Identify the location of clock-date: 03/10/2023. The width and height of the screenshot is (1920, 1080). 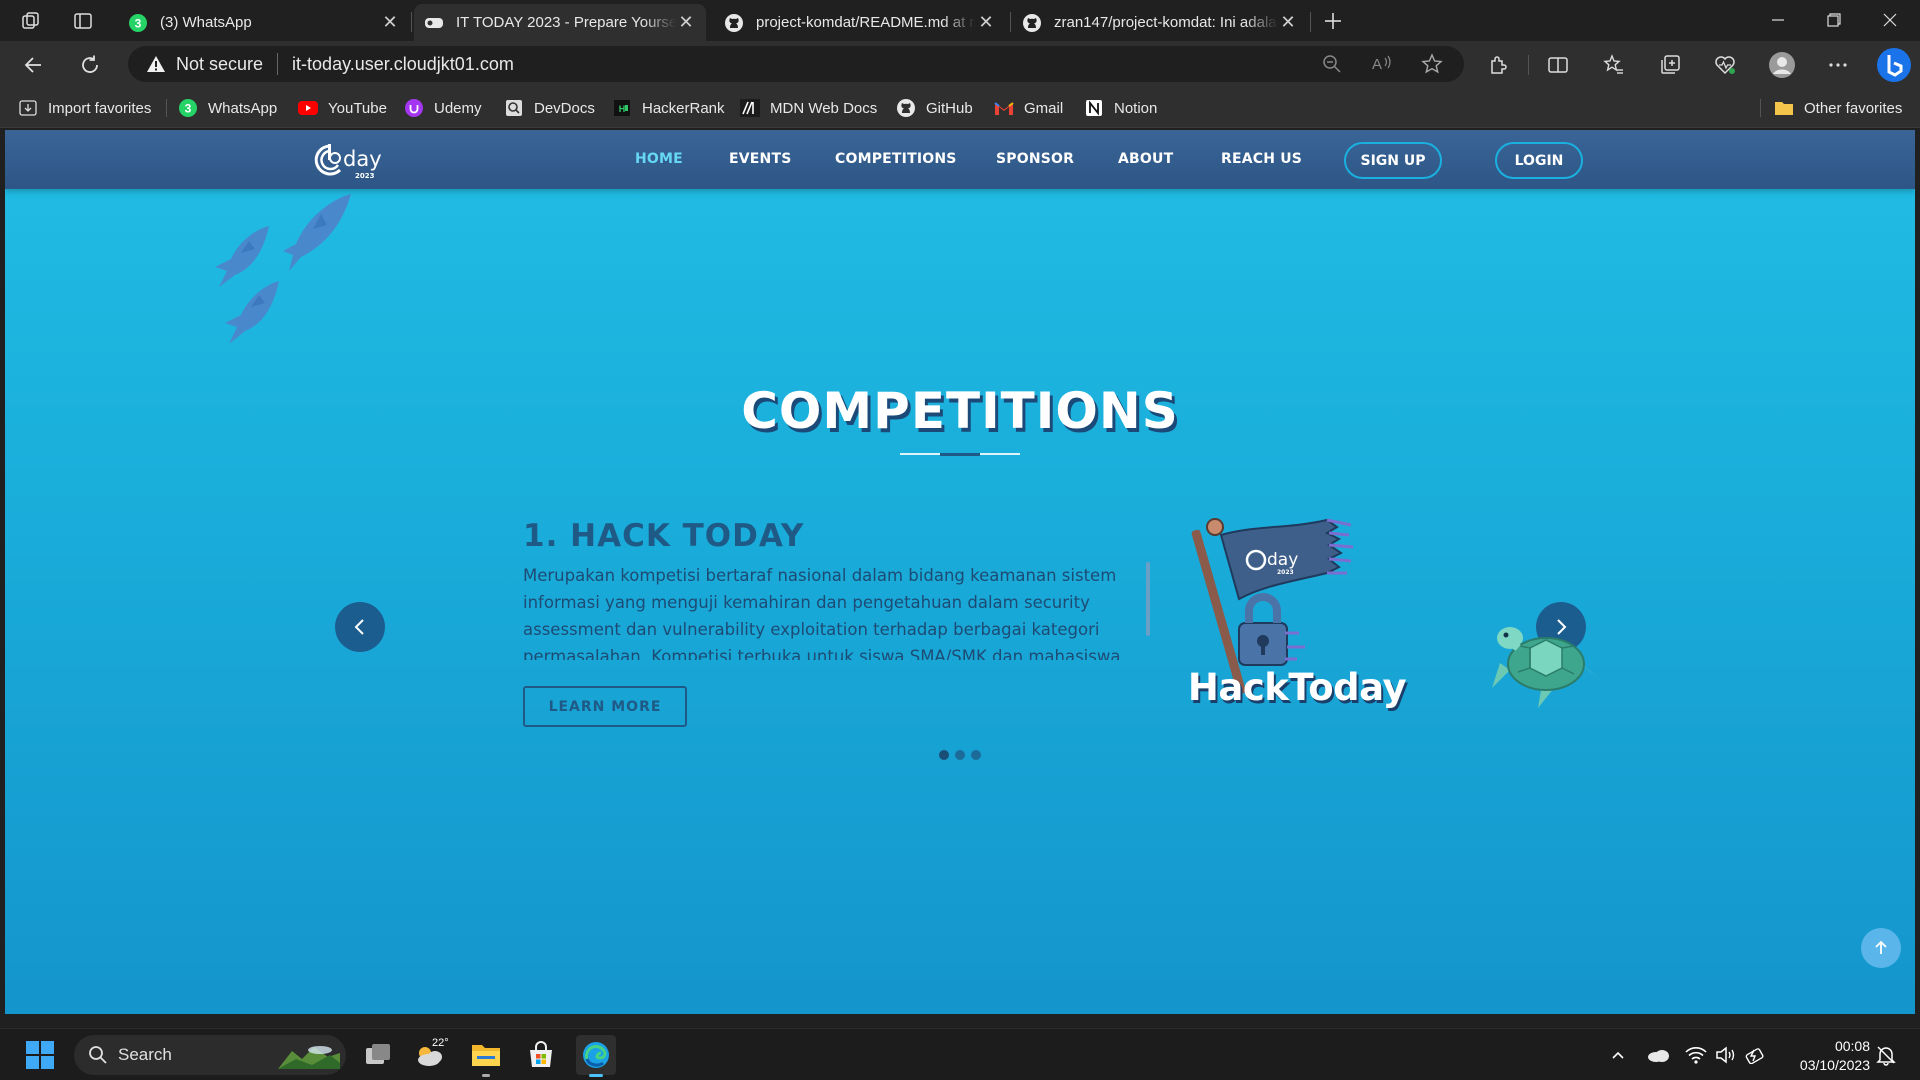
(1834, 1065).